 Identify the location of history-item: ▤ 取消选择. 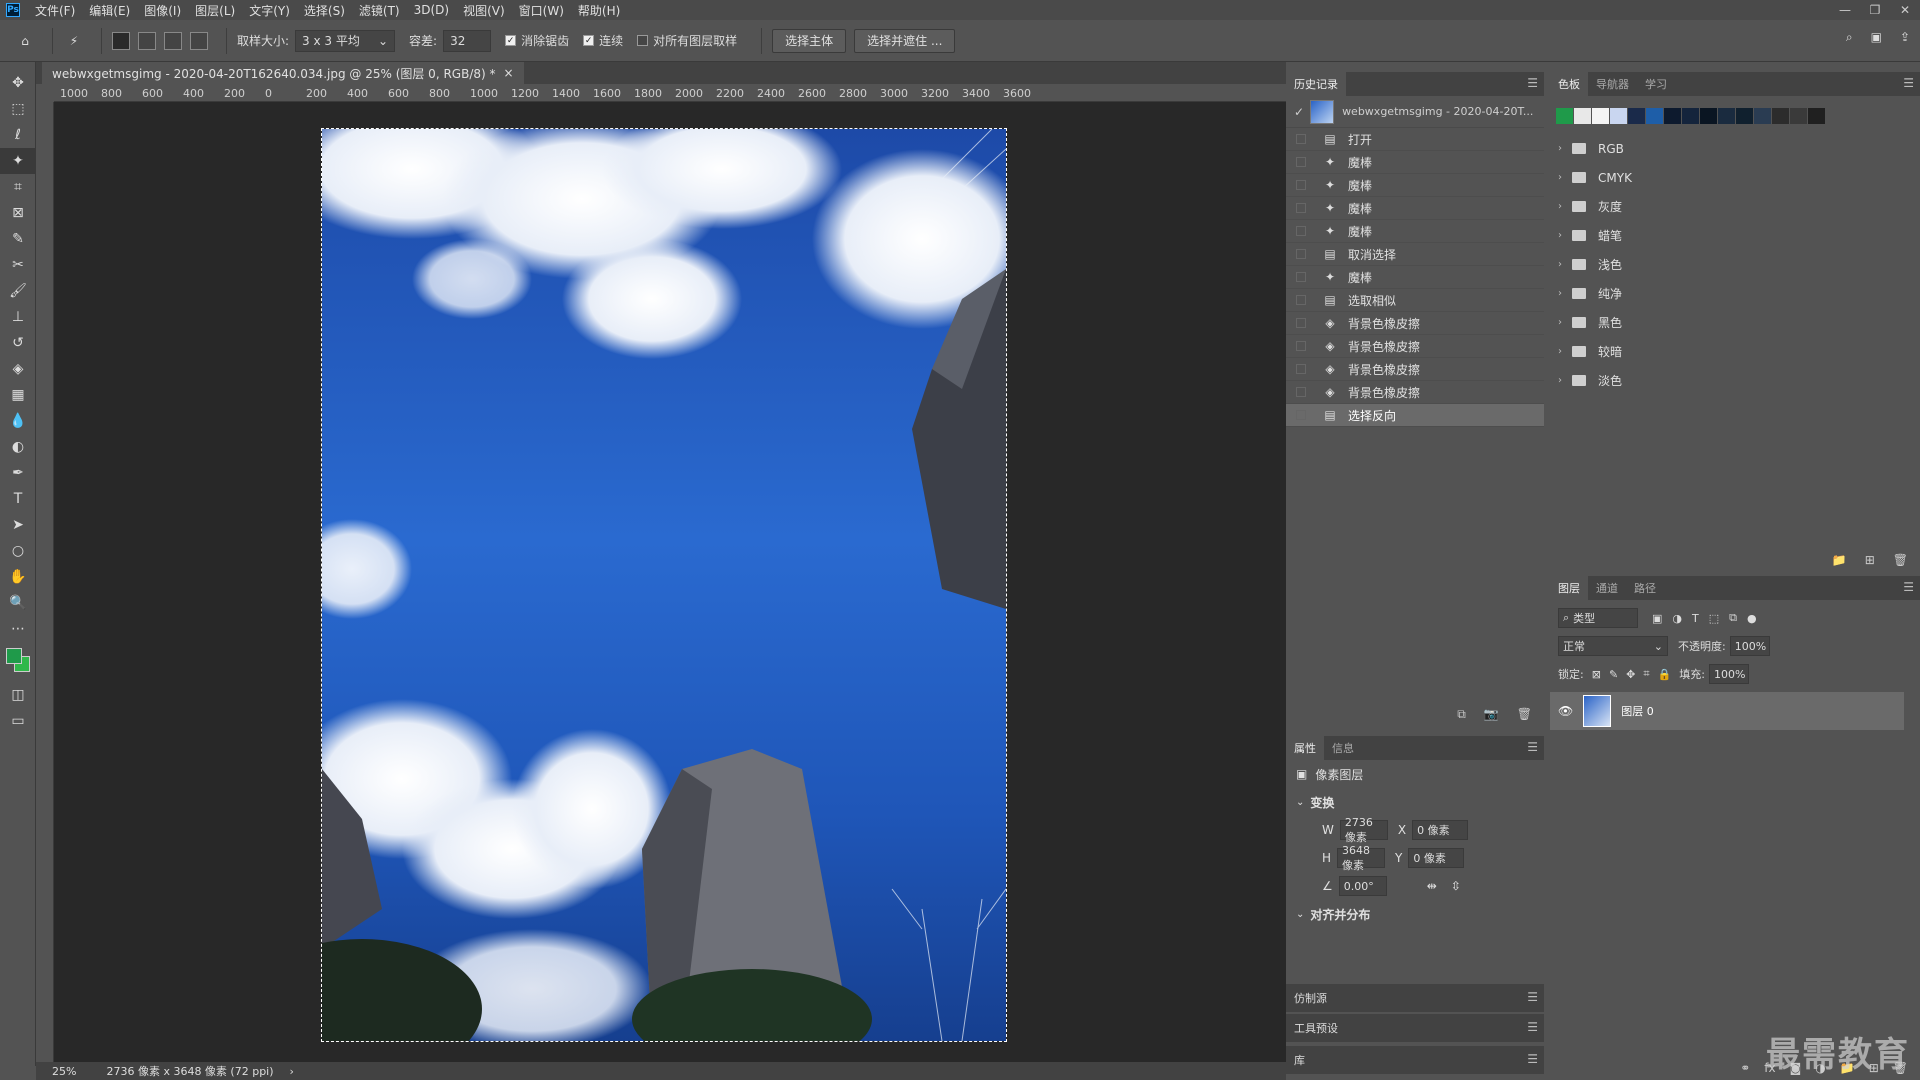
(1415, 254).